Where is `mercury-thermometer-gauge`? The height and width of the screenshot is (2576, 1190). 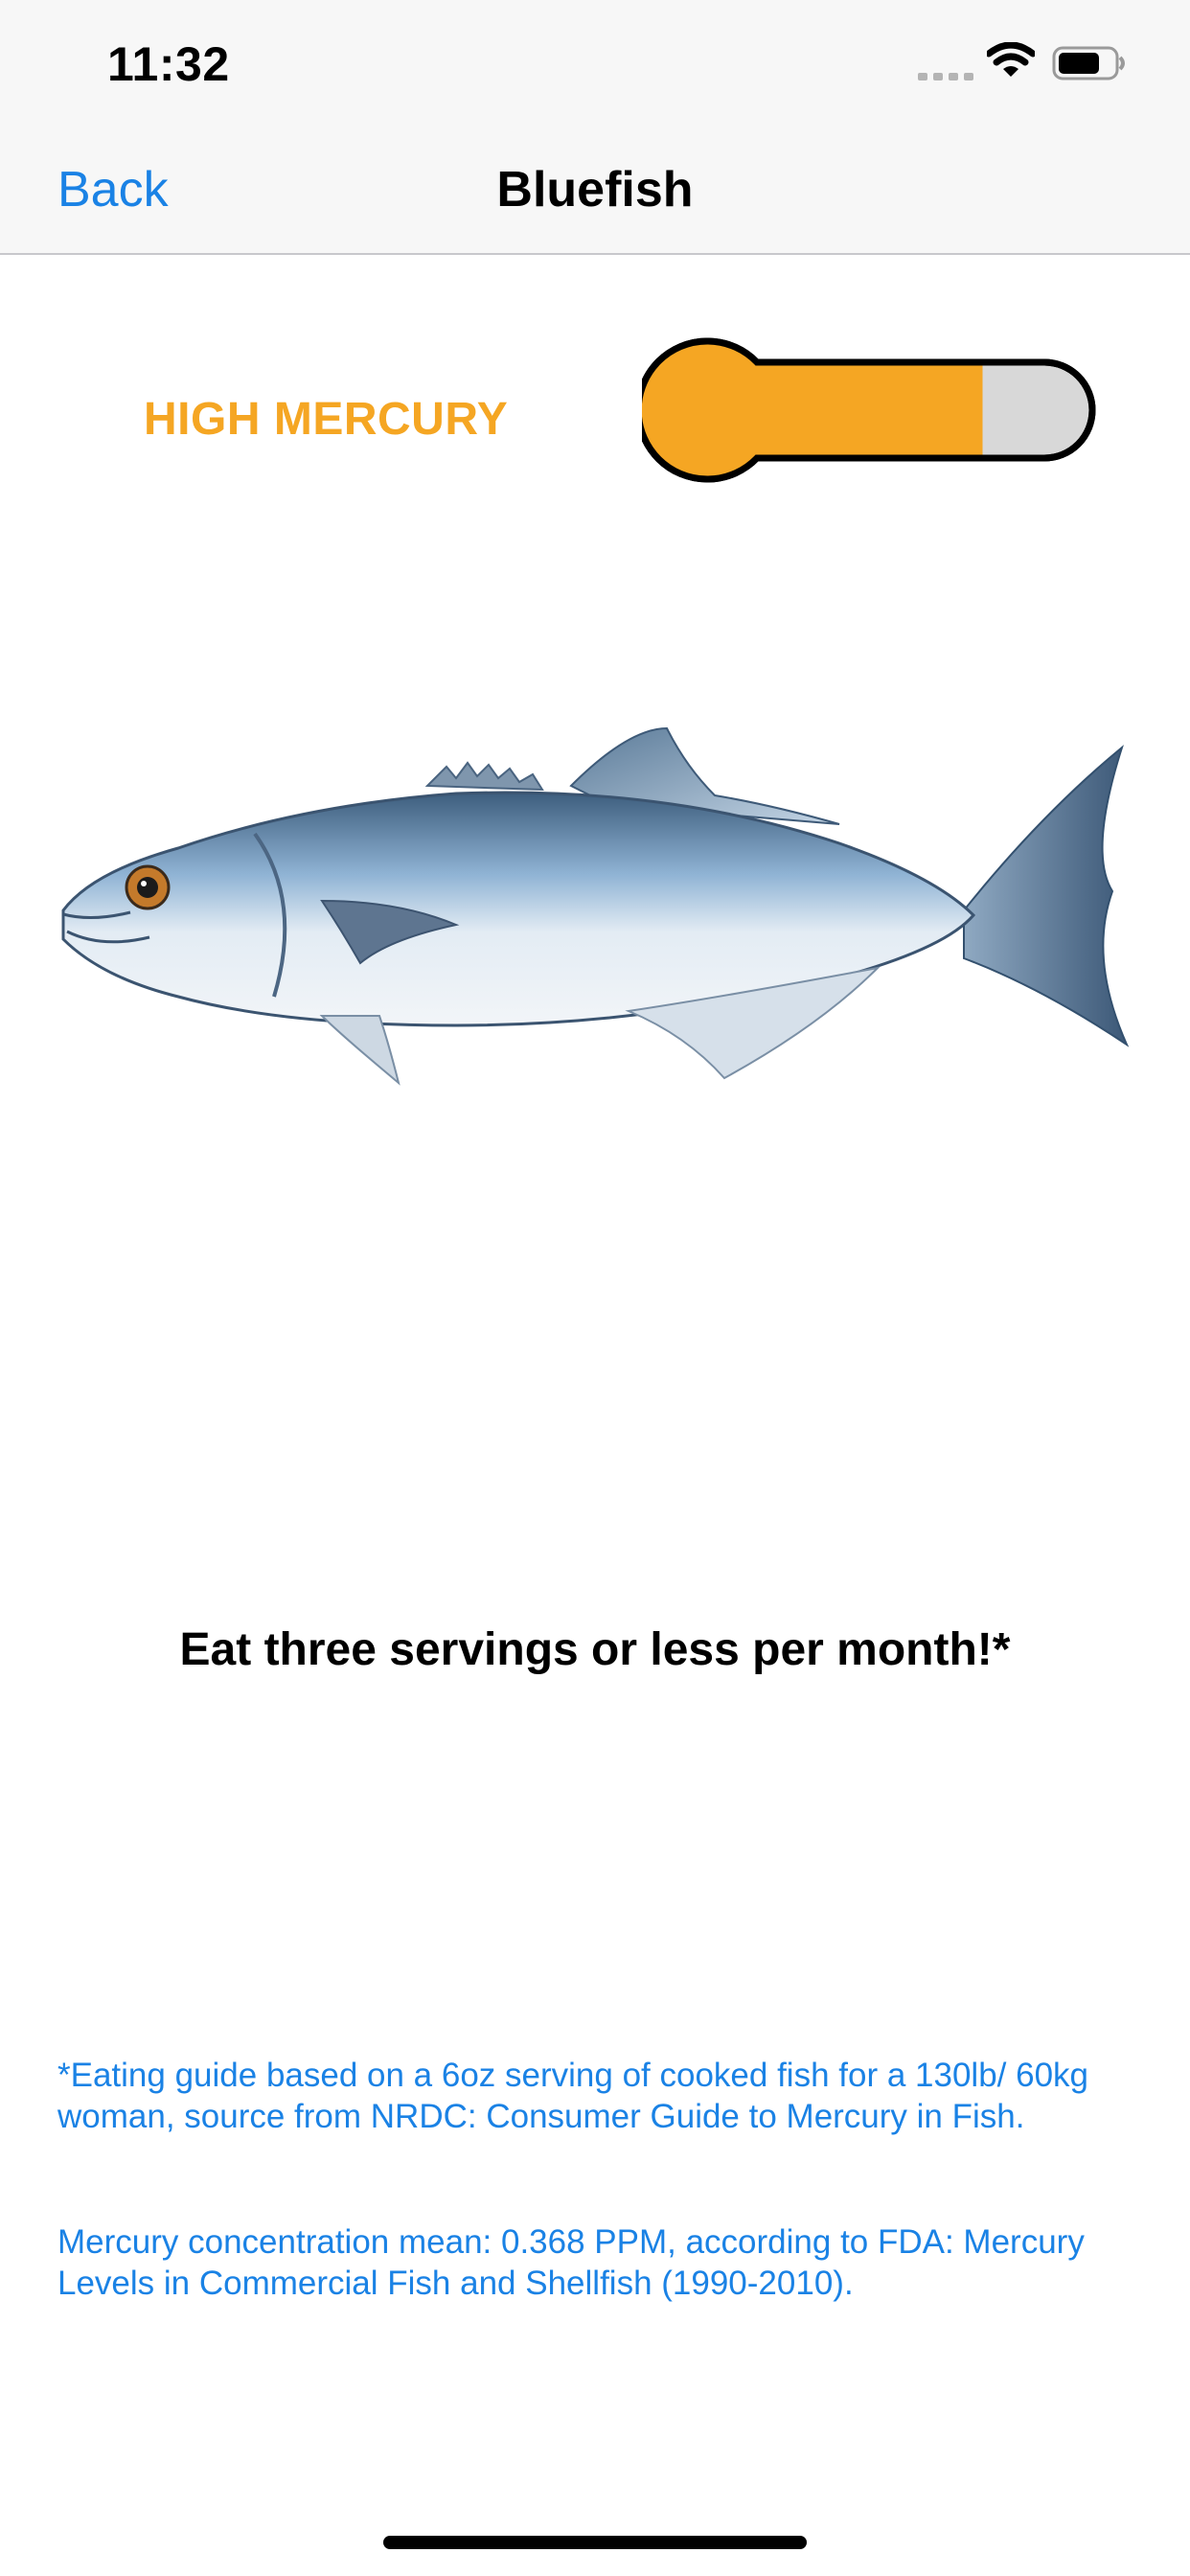 mercury-thermometer-gauge is located at coordinates (869, 410).